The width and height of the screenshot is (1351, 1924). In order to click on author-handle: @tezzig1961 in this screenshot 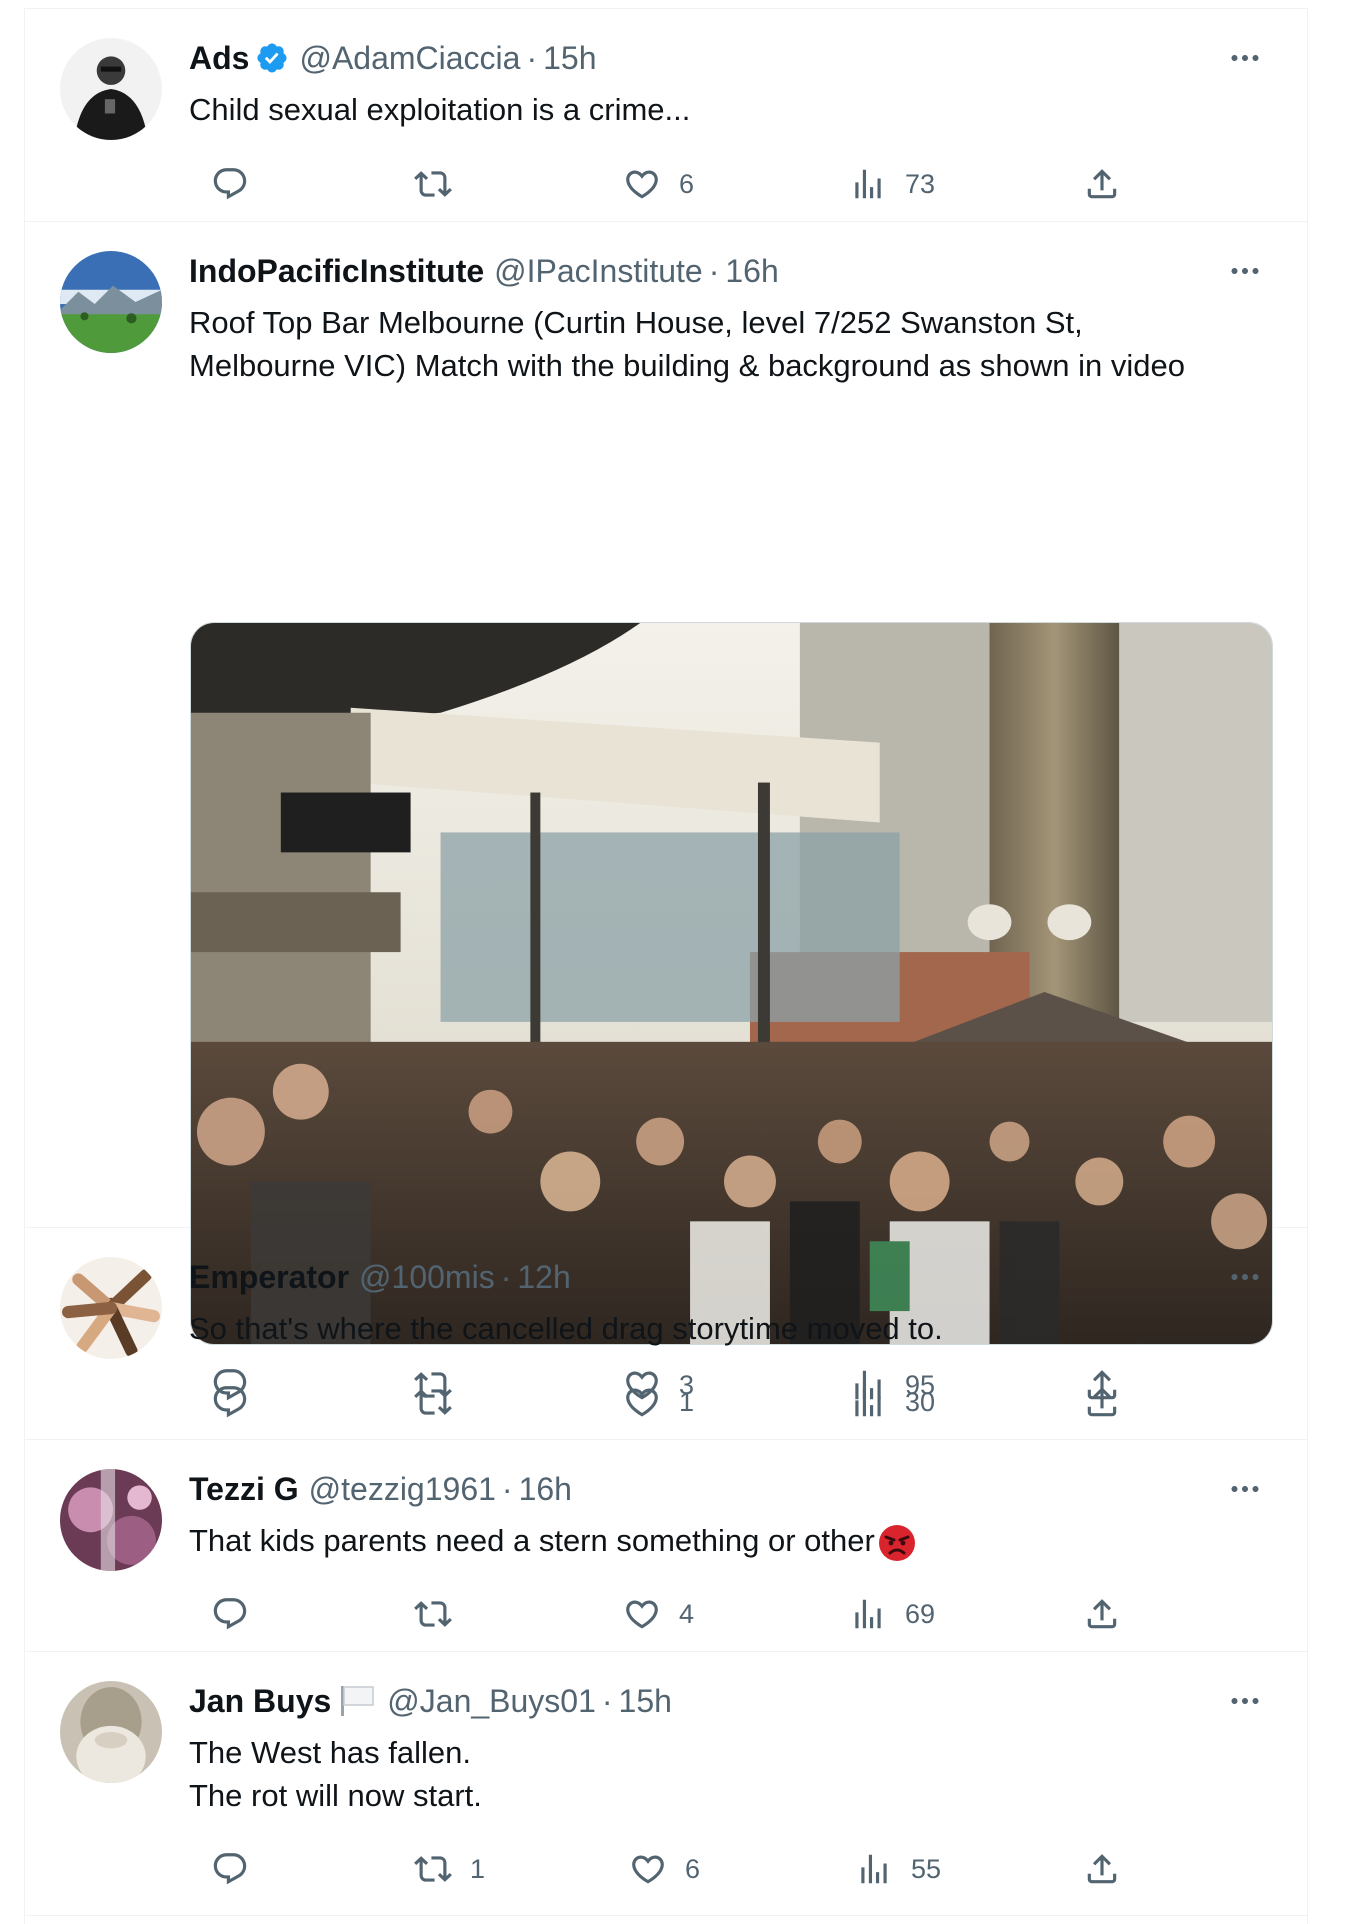, I will do `click(402, 1489)`.